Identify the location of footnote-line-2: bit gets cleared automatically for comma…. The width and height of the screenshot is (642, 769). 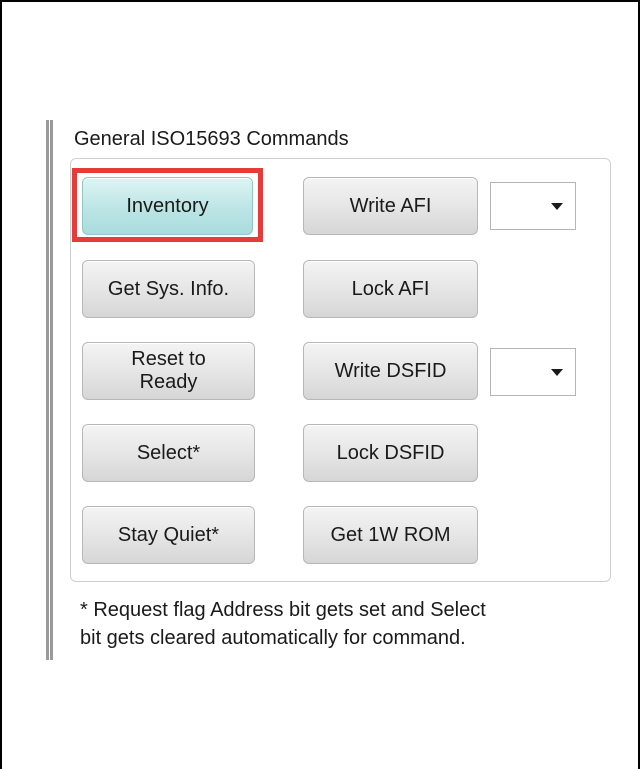
(273, 638).